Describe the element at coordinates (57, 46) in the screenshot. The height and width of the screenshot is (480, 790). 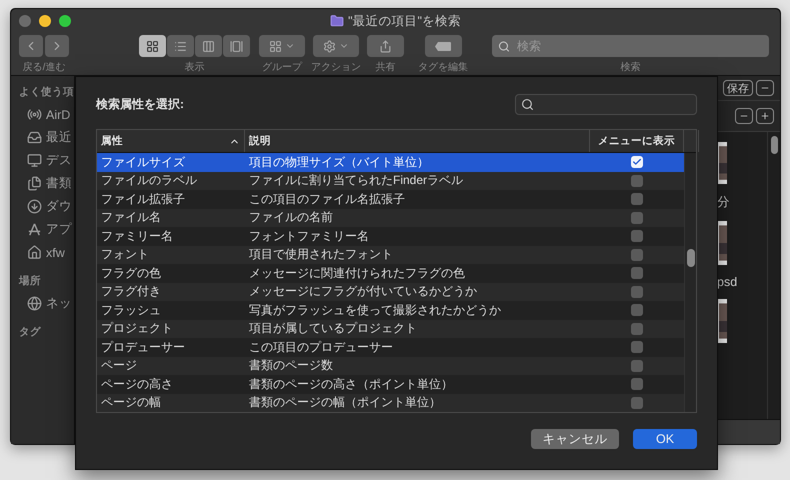
I see `forward-button` at that location.